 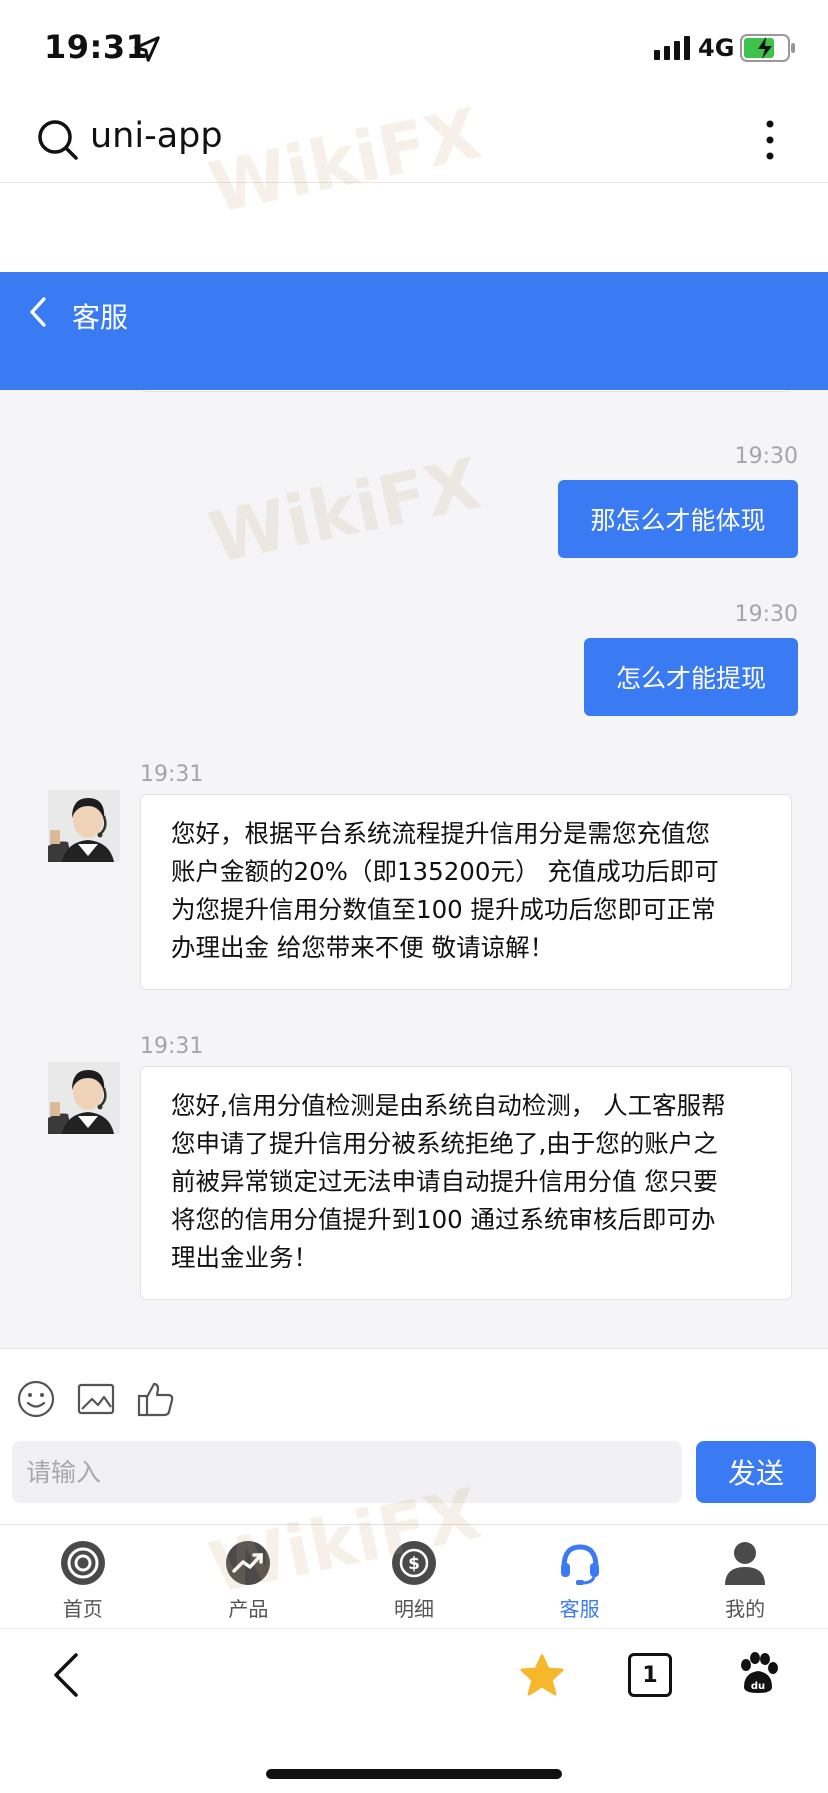 What do you see at coordinates (414, 1710) in the screenshot?
I see `browser-bottom-bar: 1 du` at bounding box center [414, 1710].